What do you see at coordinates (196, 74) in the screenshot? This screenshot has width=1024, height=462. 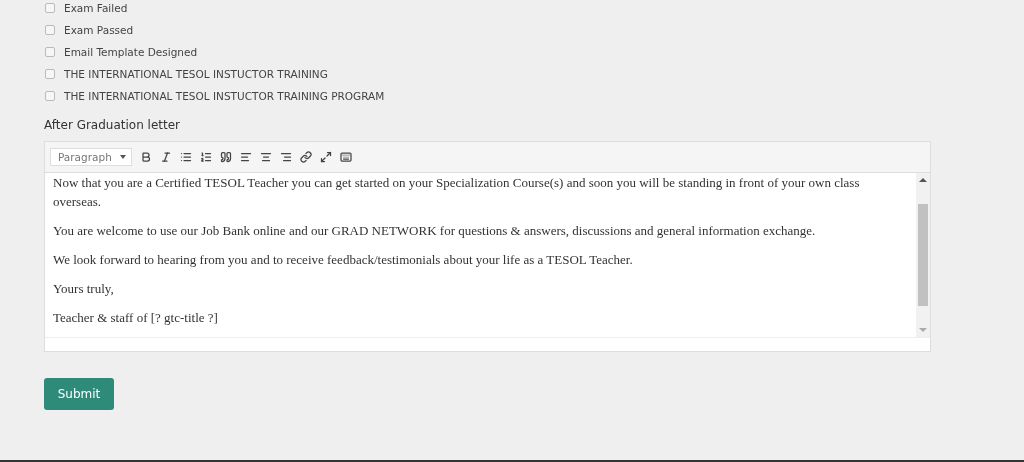 I see `checkbox-label: THE INTERNATIONAL TESOL INSTUCTOR TRAINING` at bounding box center [196, 74].